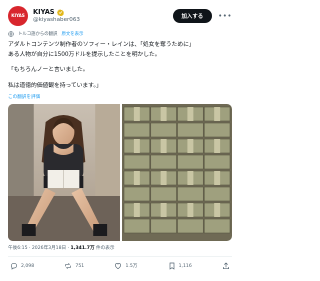  Describe the element at coordinates (38, 34) in the screenshot. I see `translation-label: トルコ語からの翻訳` at that location.